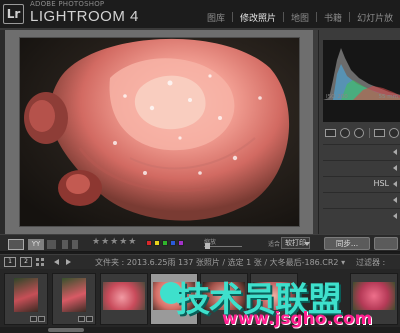  I want to click on histogram-graph, so click(361, 74).